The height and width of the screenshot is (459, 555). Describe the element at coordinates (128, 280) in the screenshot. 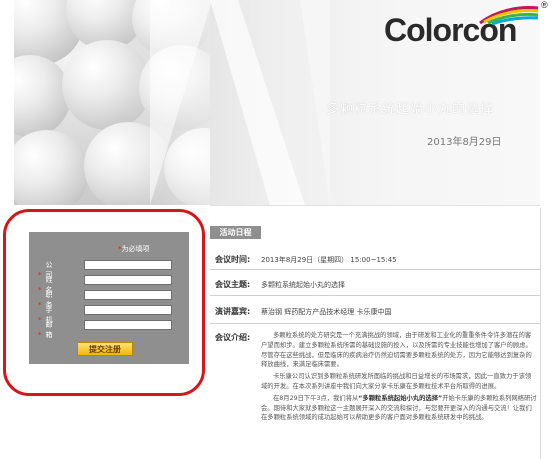

I see `name-input` at that location.